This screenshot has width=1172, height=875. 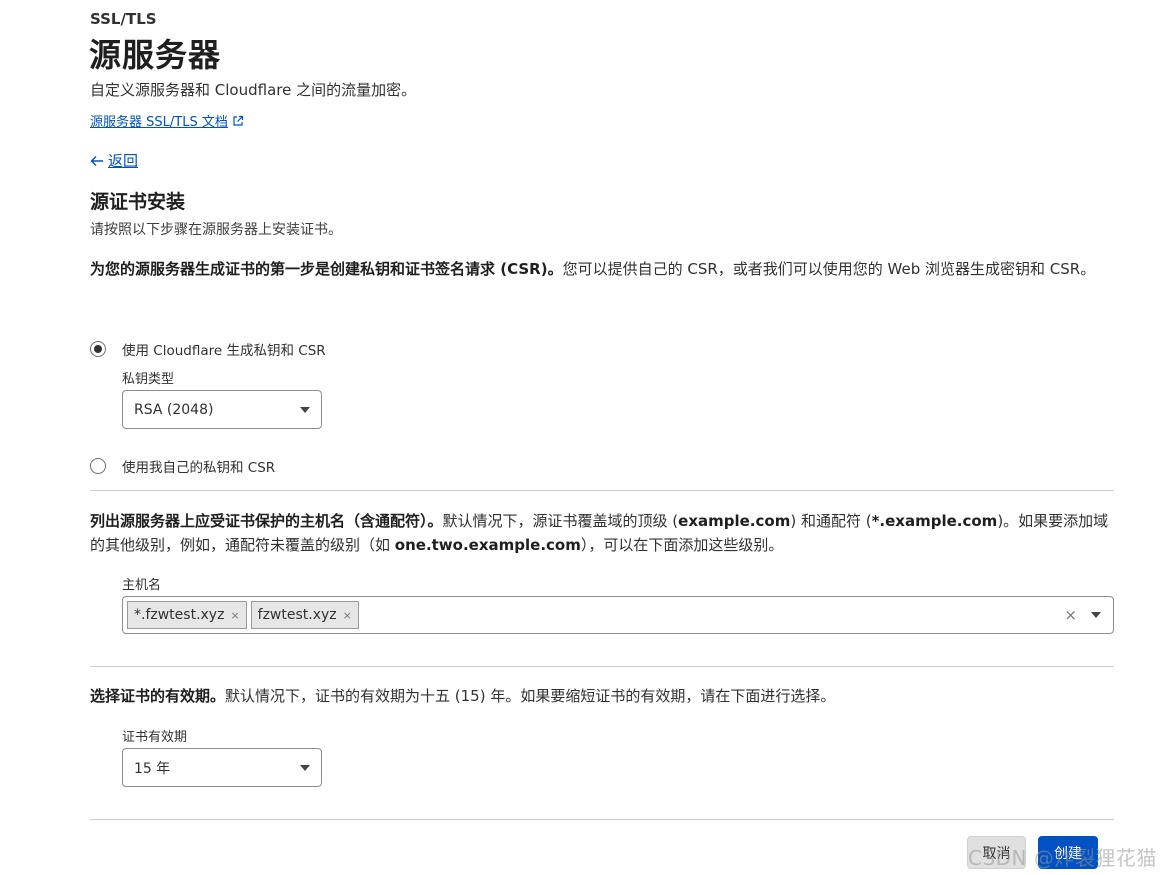 What do you see at coordinates (682, 545) in the screenshot?
I see `step2-text: ），可以在下面添加这些级别。` at bounding box center [682, 545].